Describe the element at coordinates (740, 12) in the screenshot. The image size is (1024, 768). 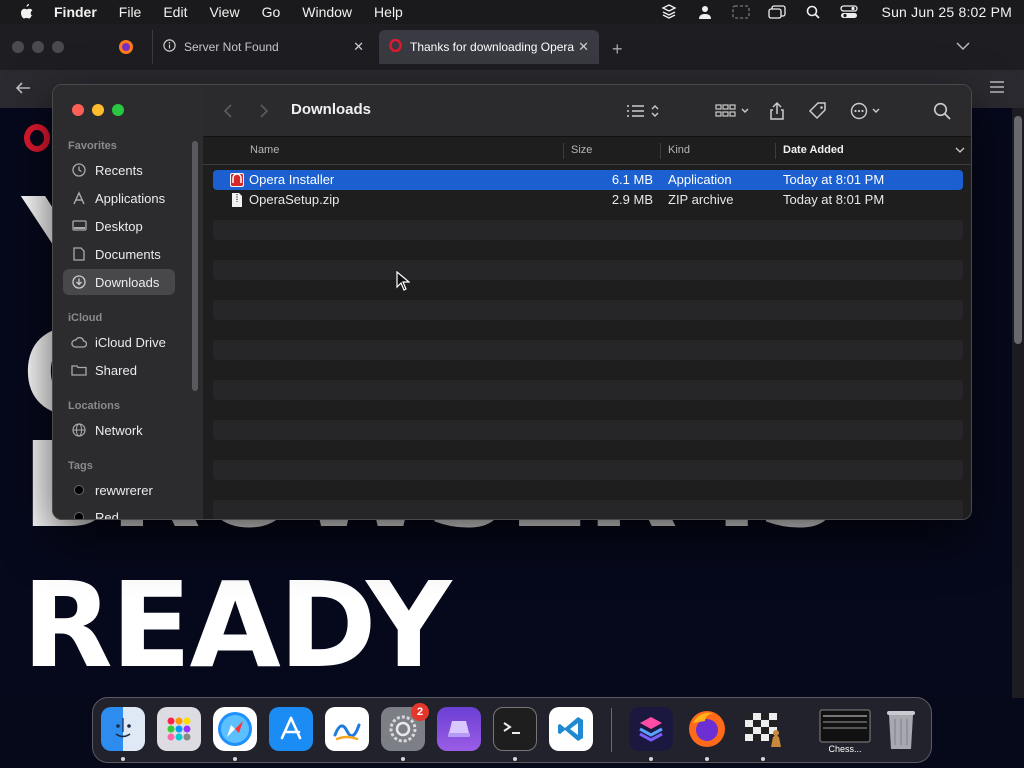
I see `screen-mirror-icon` at that location.